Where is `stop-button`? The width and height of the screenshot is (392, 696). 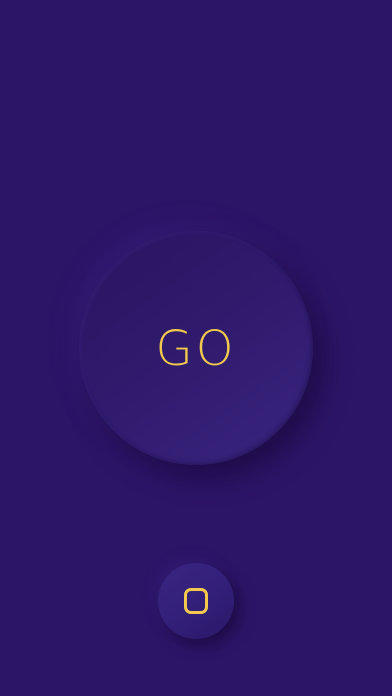
stop-button is located at coordinates (196, 601).